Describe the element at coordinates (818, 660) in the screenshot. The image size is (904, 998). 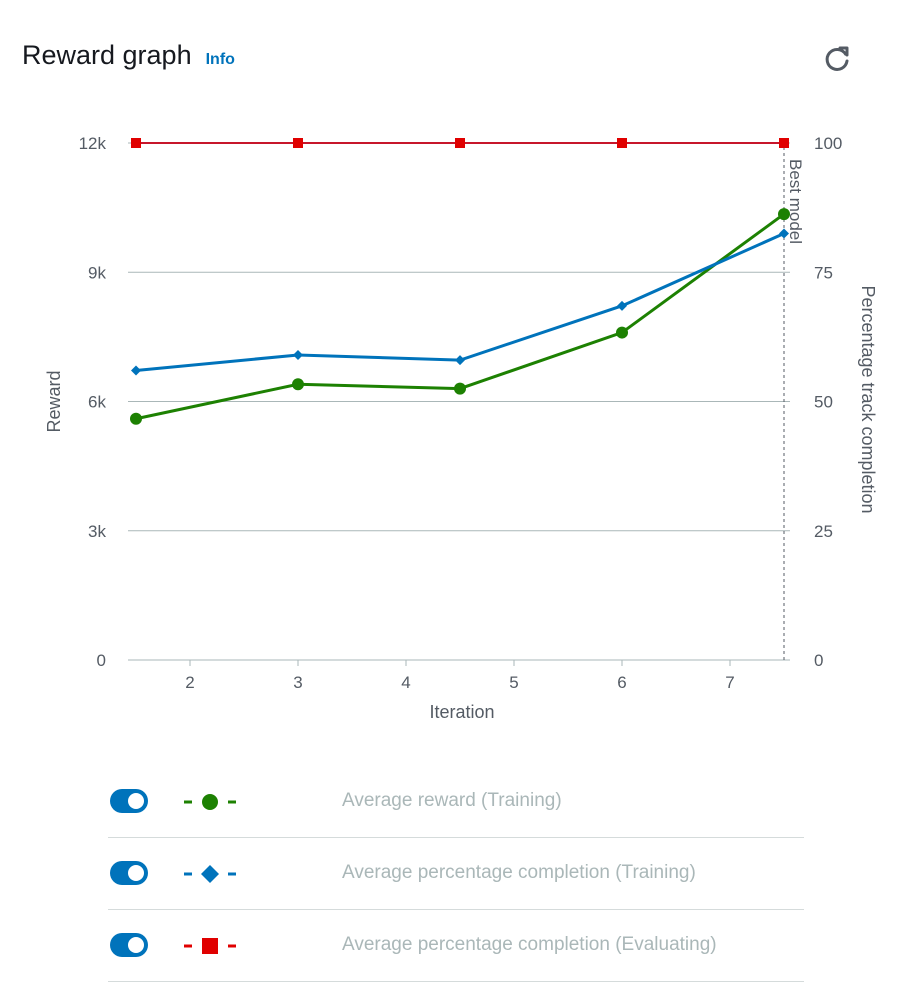
I see `y2-tick-label: 0` at that location.